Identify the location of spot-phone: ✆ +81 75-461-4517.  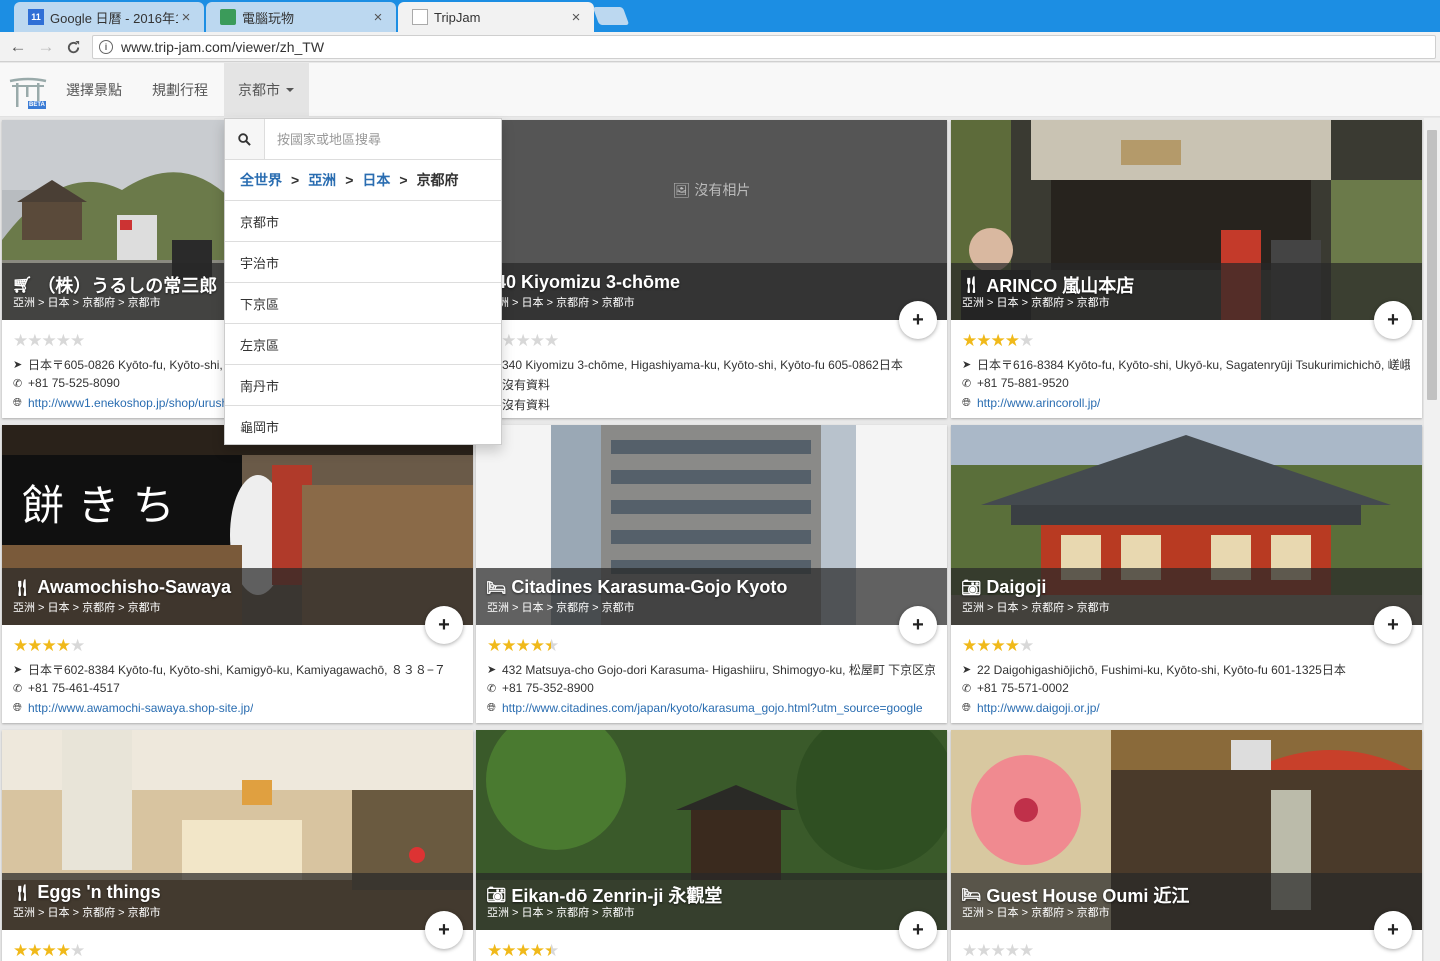
(66, 688).